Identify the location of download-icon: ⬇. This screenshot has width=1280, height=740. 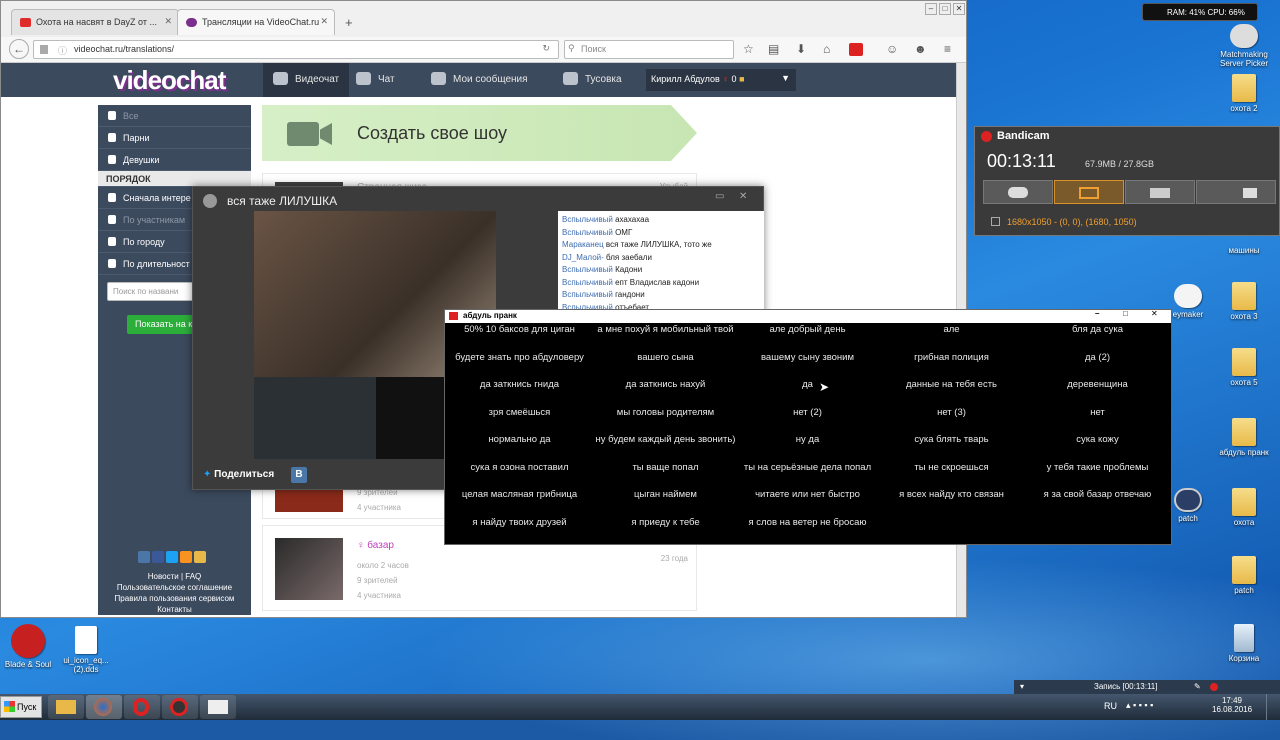
(801, 49).